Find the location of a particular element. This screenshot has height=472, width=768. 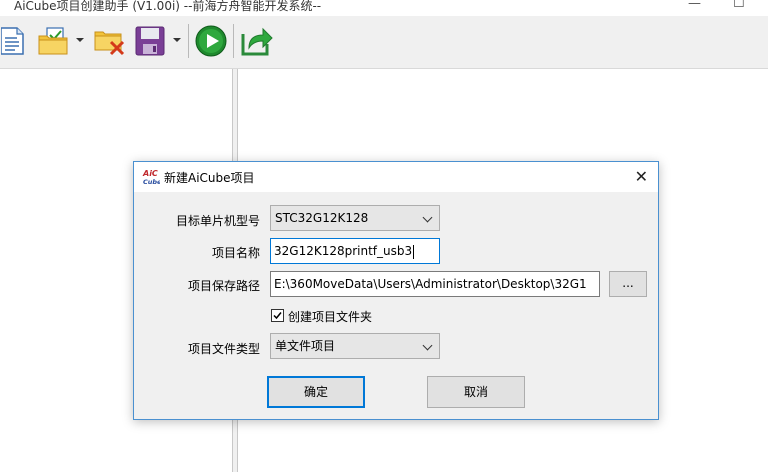

svg-text: AiC is located at coordinates (150, 173).